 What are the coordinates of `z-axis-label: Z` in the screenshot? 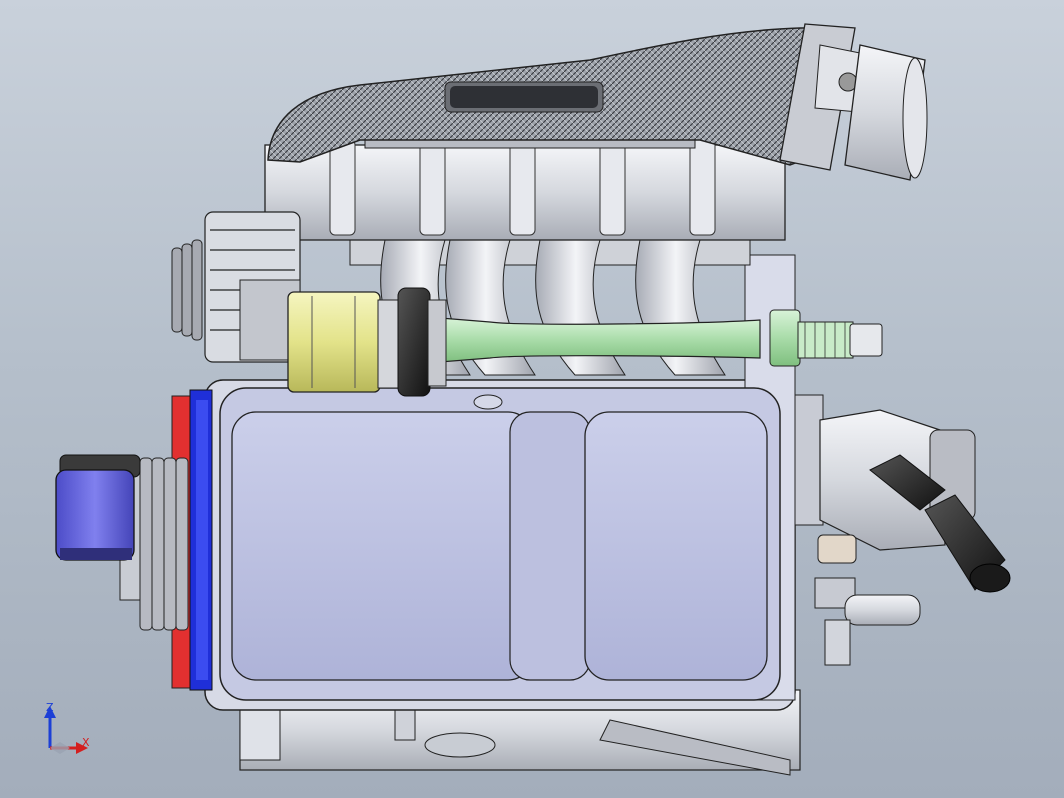 It's located at (50, 707).